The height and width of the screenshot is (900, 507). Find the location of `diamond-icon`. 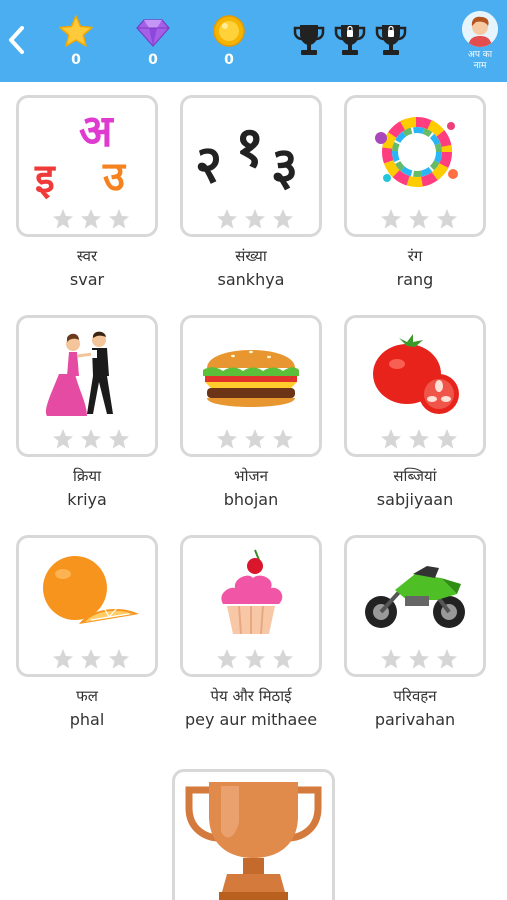

diamond-icon is located at coordinates (153, 33).